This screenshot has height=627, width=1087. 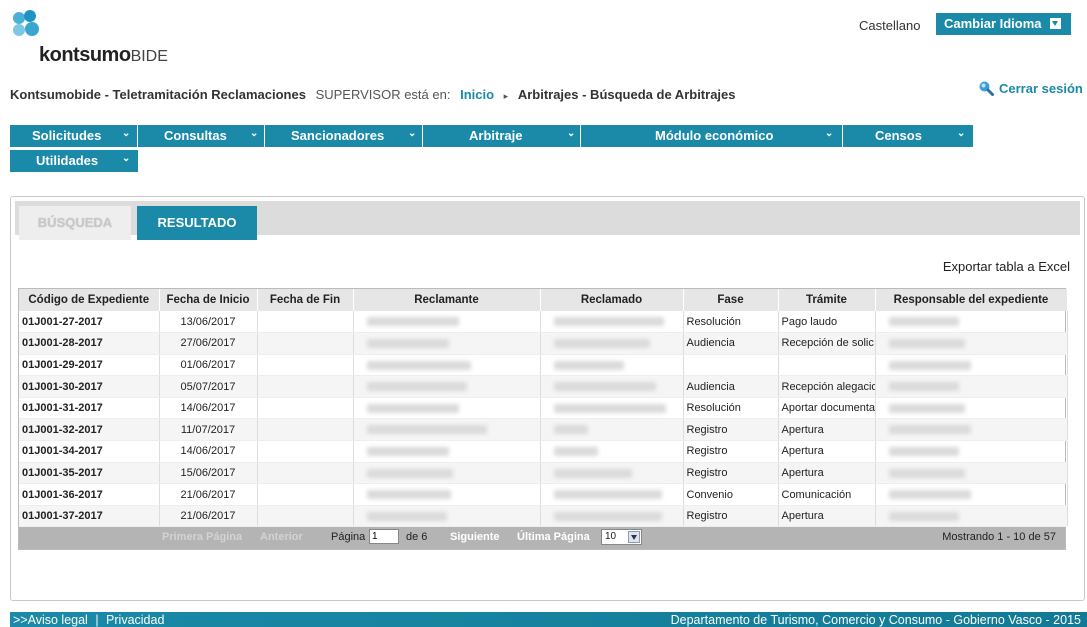 What do you see at coordinates (553, 537) in the screenshot?
I see `last-page-button: Última Página` at bounding box center [553, 537].